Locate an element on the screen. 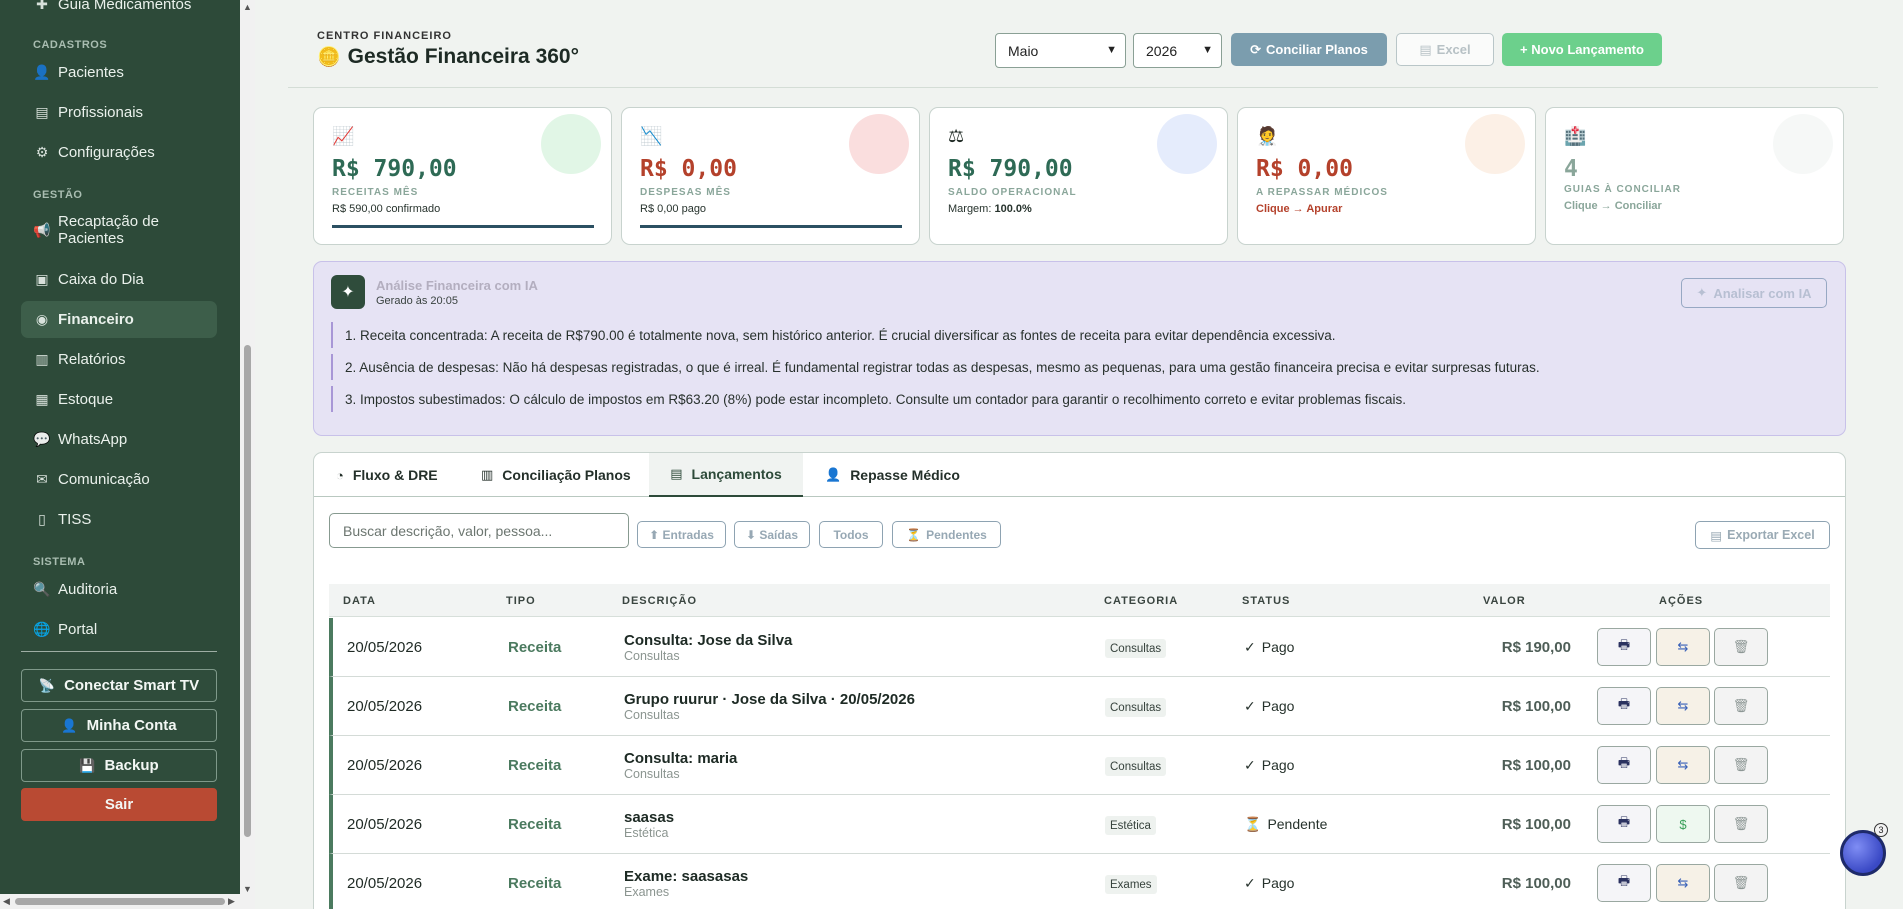 The image size is (1903, 909). sidebar-item-whatsapp: 💬 WhatsApp is located at coordinates (119, 439).